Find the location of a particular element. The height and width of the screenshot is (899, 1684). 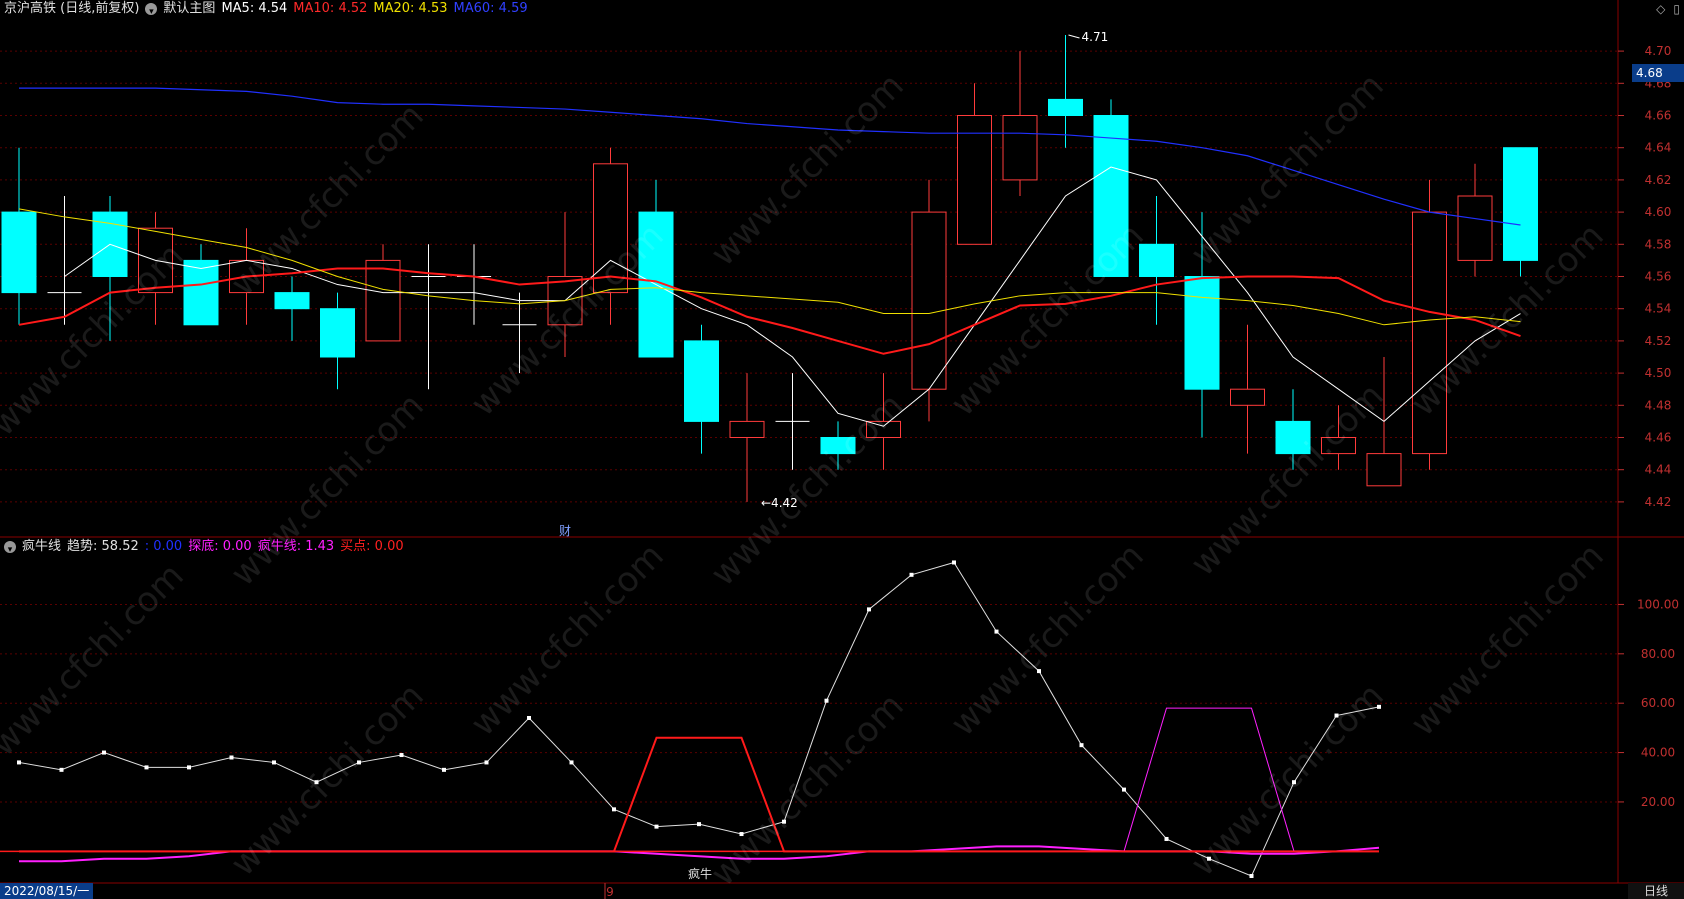

indicator-axis: 100.00 80.00 60.00 40.00 20.00 is located at coordinates (1648, 703).